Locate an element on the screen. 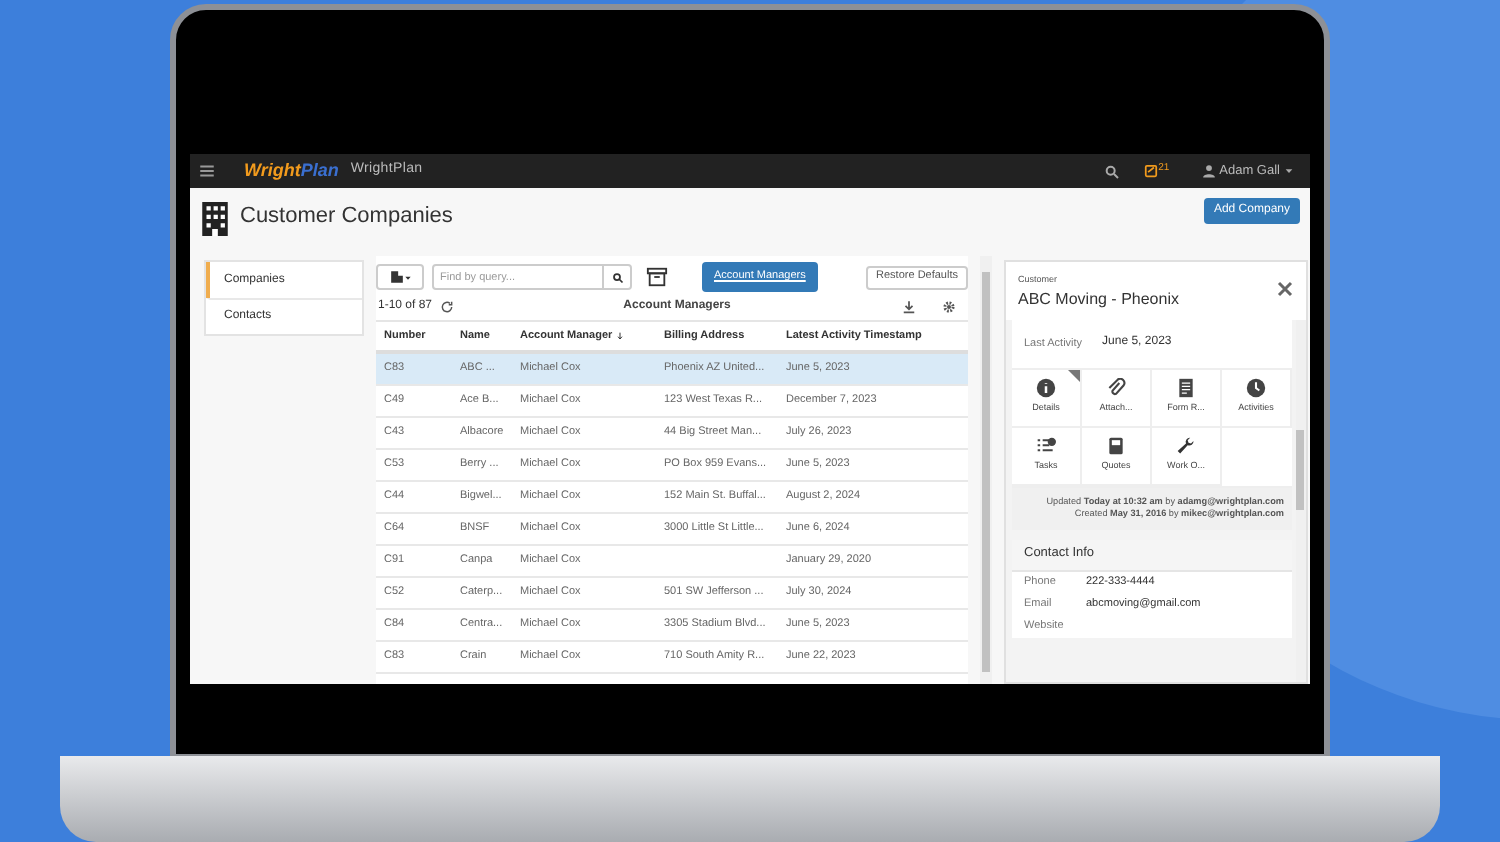 The image size is (1500, 842). person-icon is located at coordinates (1208, 171).